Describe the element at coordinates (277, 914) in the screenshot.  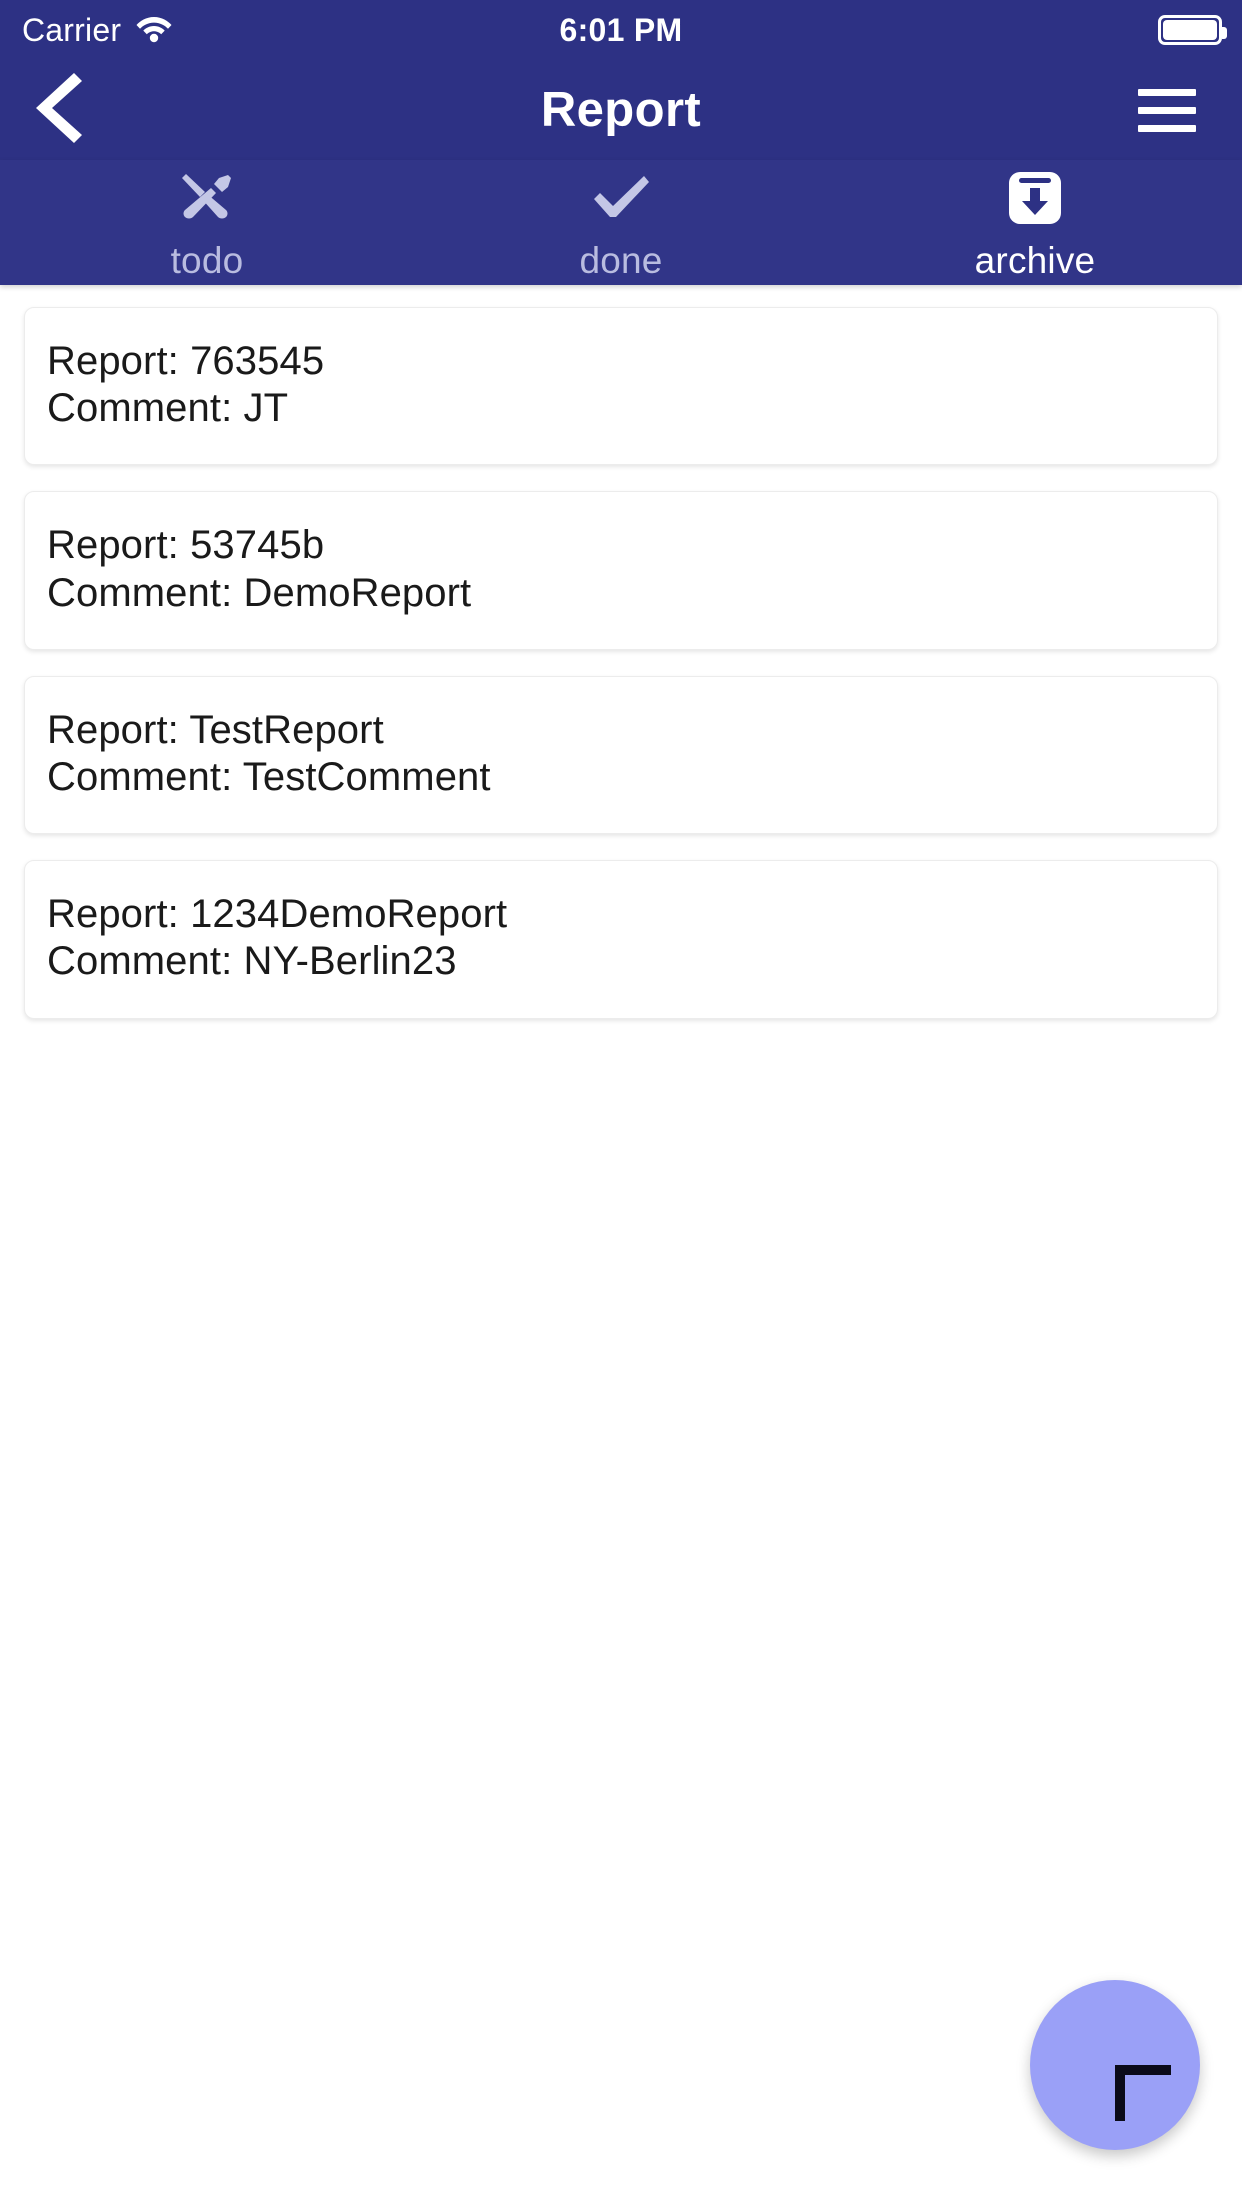
I see `report-line: Report: 1234DemoReport` at that location.